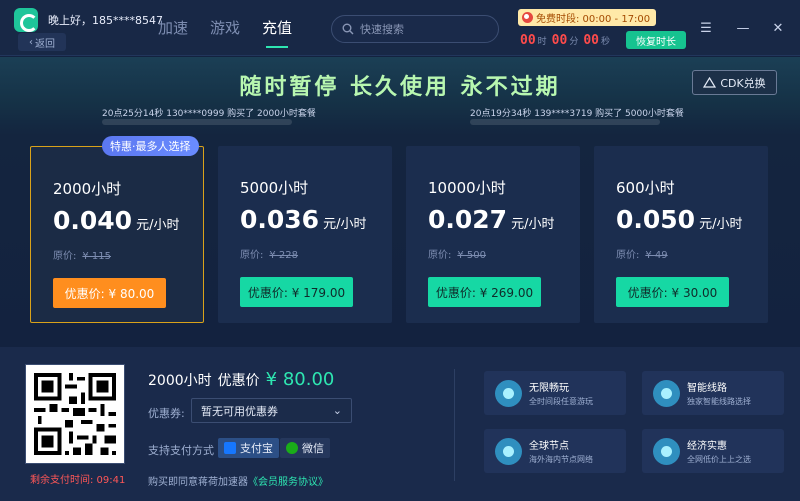  I want to click on banner-title: 随时暂停 长久使用 永不过期, so click(400, 87).